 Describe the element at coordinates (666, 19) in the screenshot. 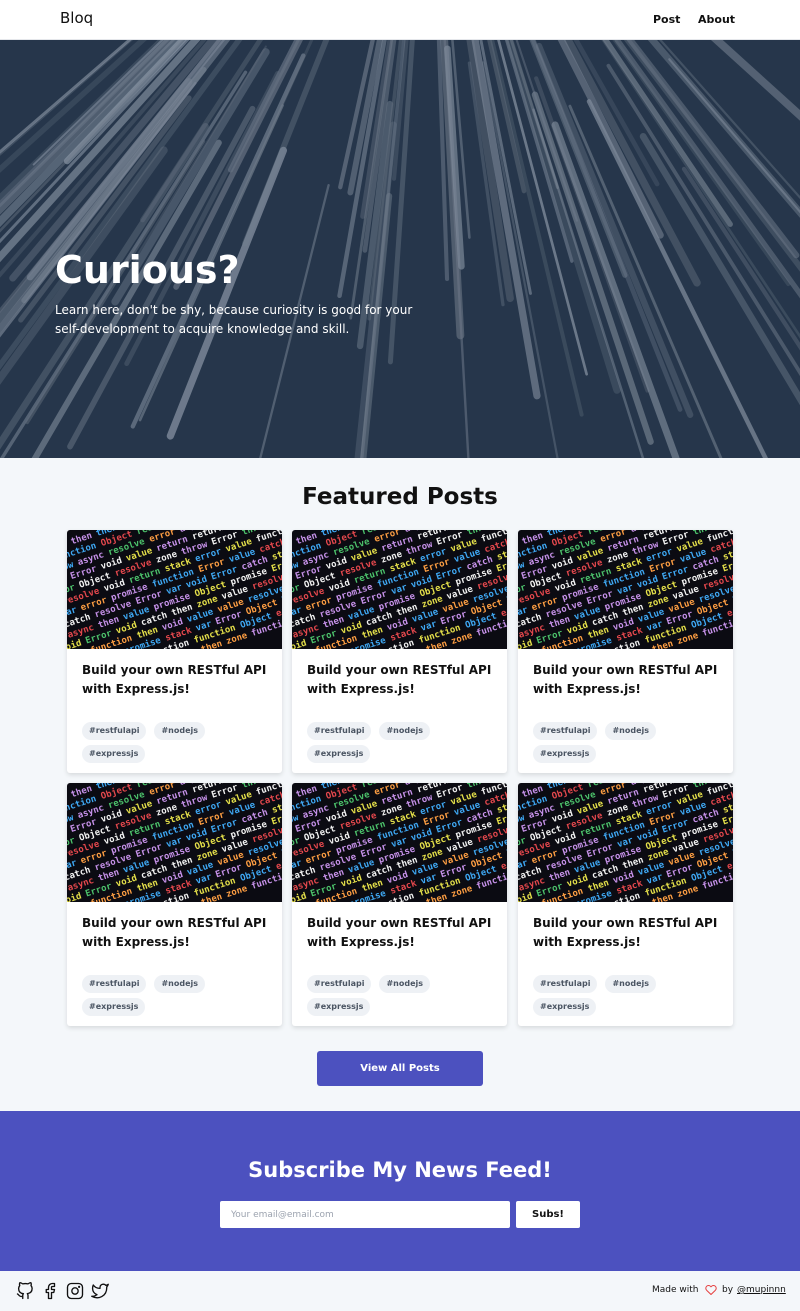

I see `nav-link-post: Post` at that location.